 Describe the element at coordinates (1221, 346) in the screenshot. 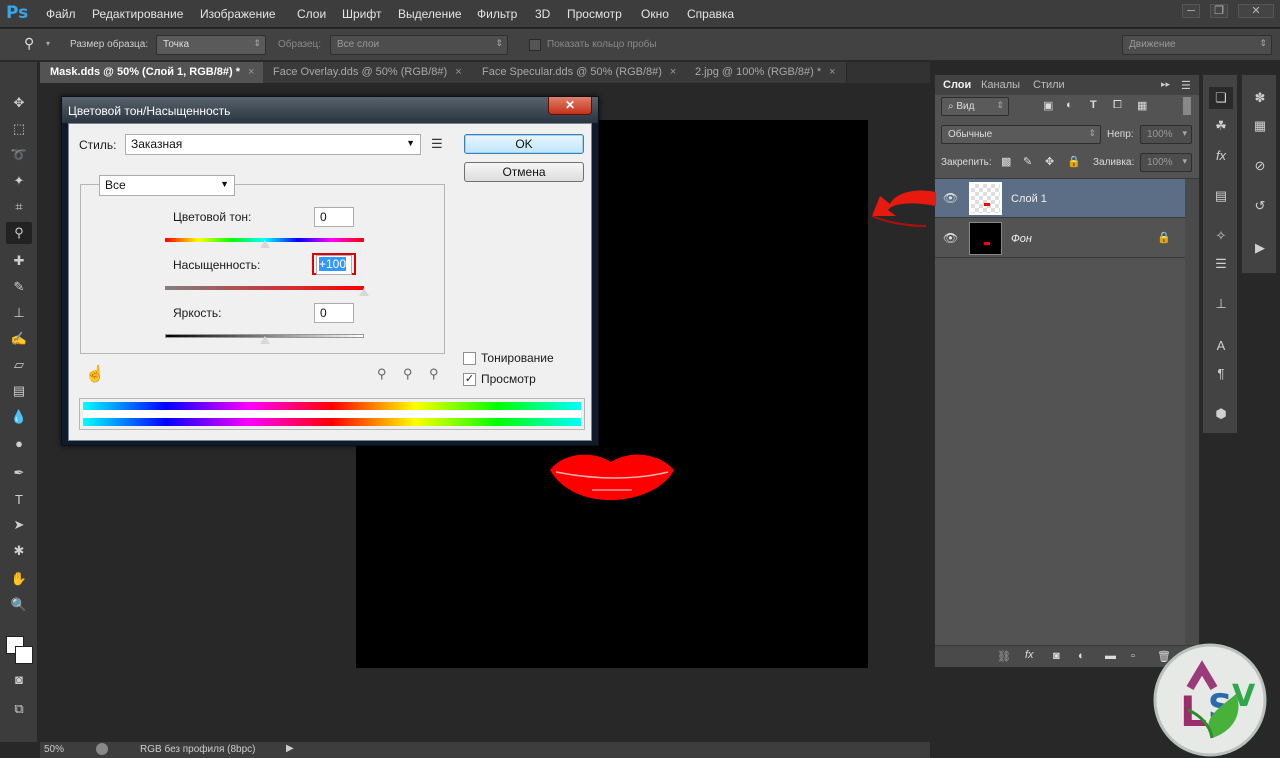

I see `character-dock-icon: A` at that location.